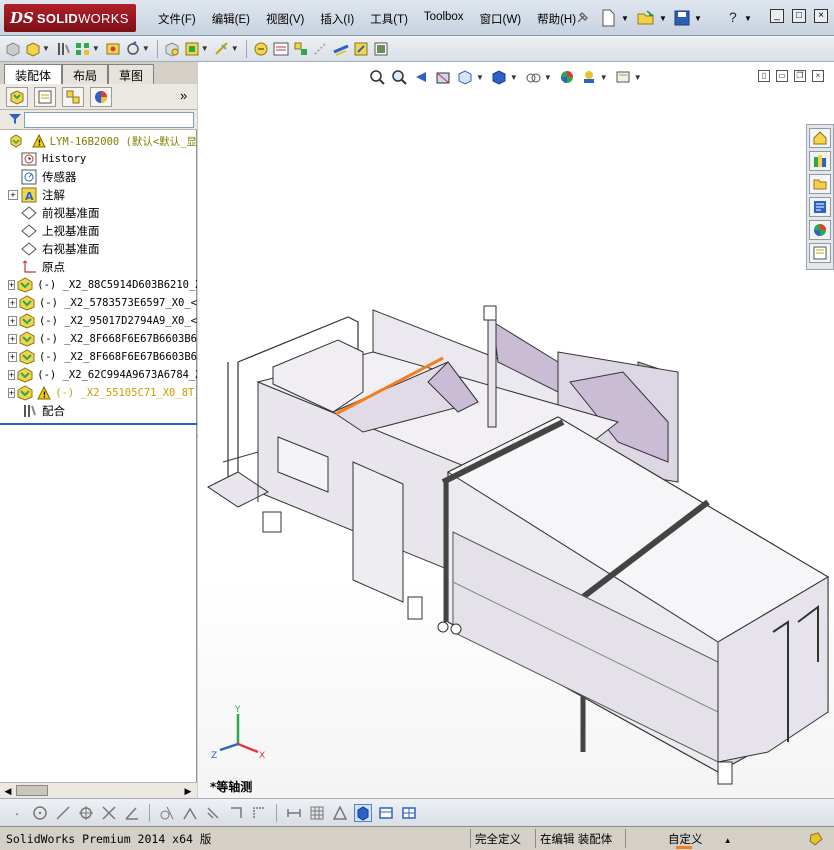 The height and width of the screenshot is (850, 834). What do you see at coordinates (98, 357) in the screenshot?
I see `tree-node: + (-) _X2_8F668F6E67B6603B6` at bounding box center [98, 357].